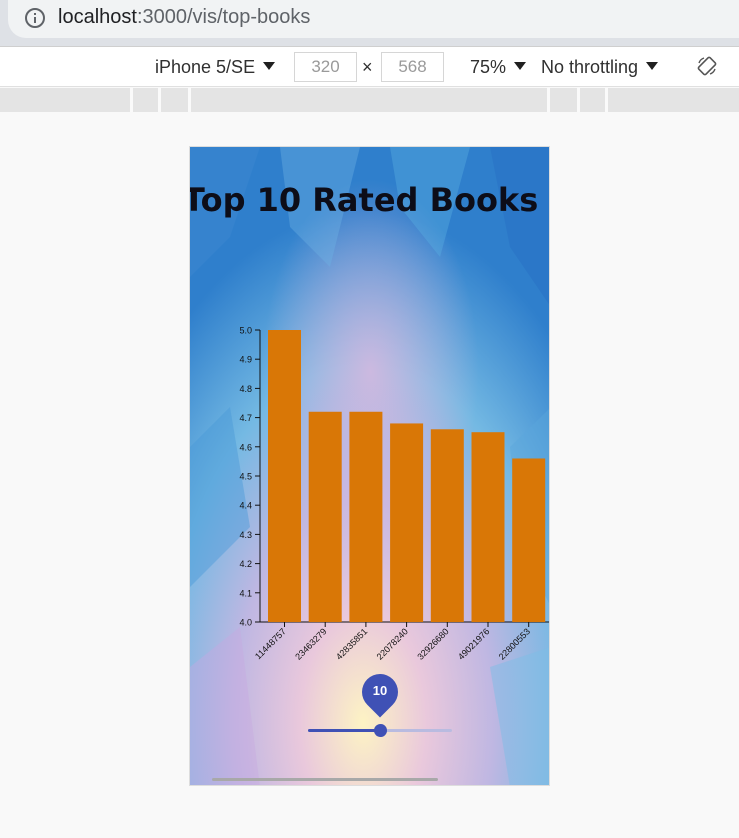 The image size is (739, 838). Describe the element at coordinates (270, 643) in the screenshot. I see `x-tick-label: 11448757` at that location.